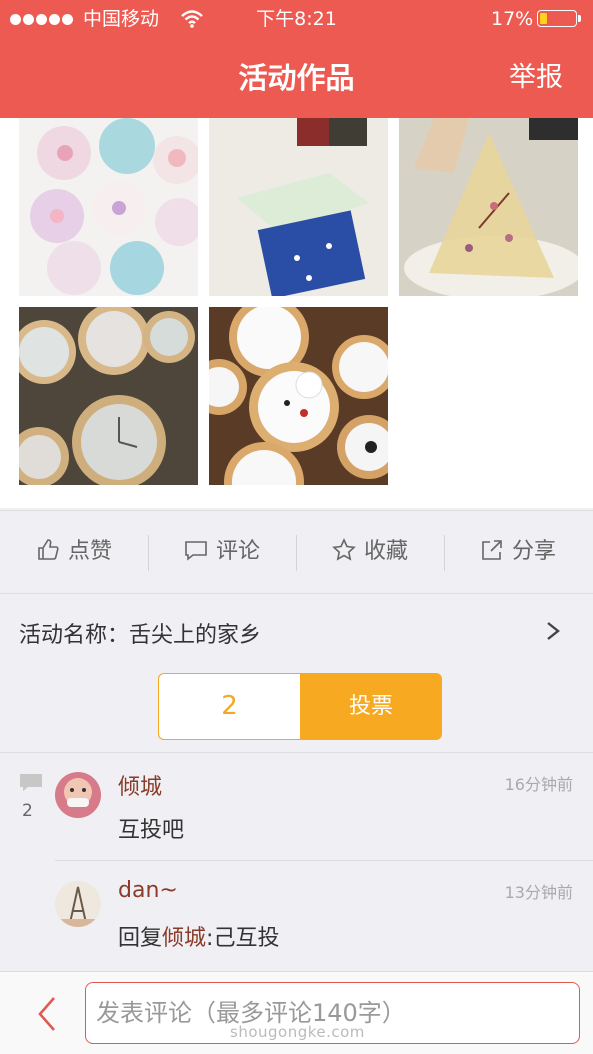  I want to click on vote-count: 2, so click(229, 706).